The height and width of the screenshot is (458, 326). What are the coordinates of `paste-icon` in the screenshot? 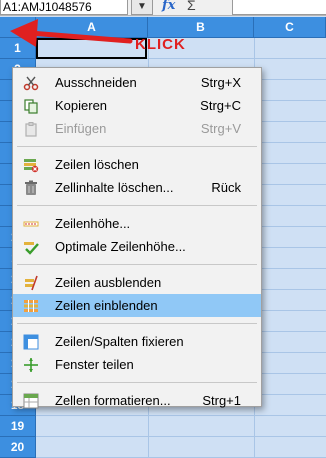 It's located at (31, 129).